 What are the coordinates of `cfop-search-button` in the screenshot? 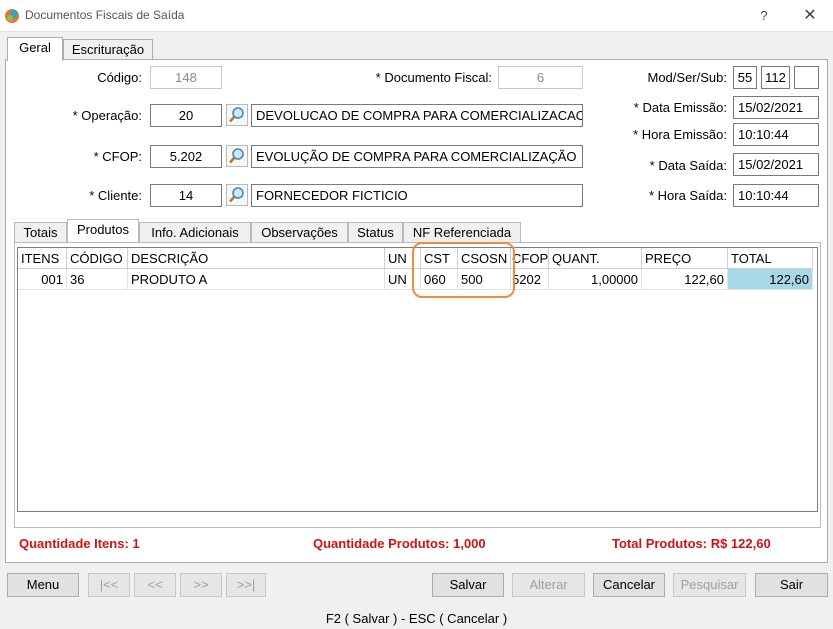 It's located at (237, 156).